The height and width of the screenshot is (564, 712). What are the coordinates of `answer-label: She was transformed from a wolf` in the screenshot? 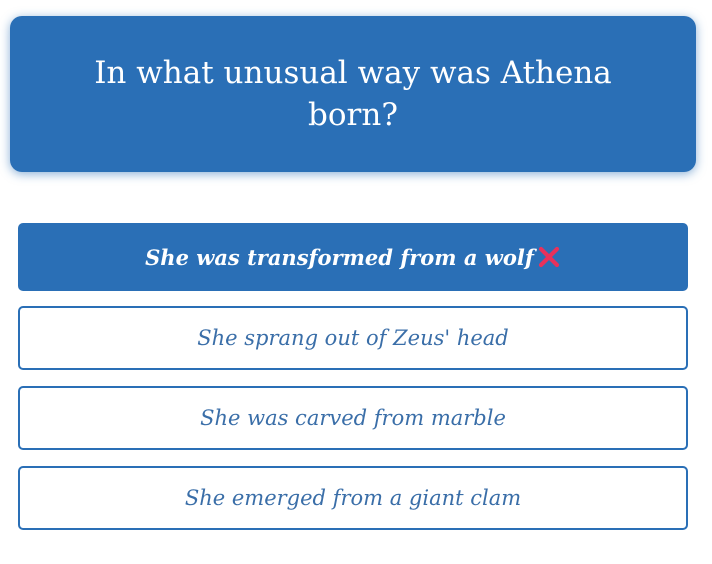 It's located at (339, 257).